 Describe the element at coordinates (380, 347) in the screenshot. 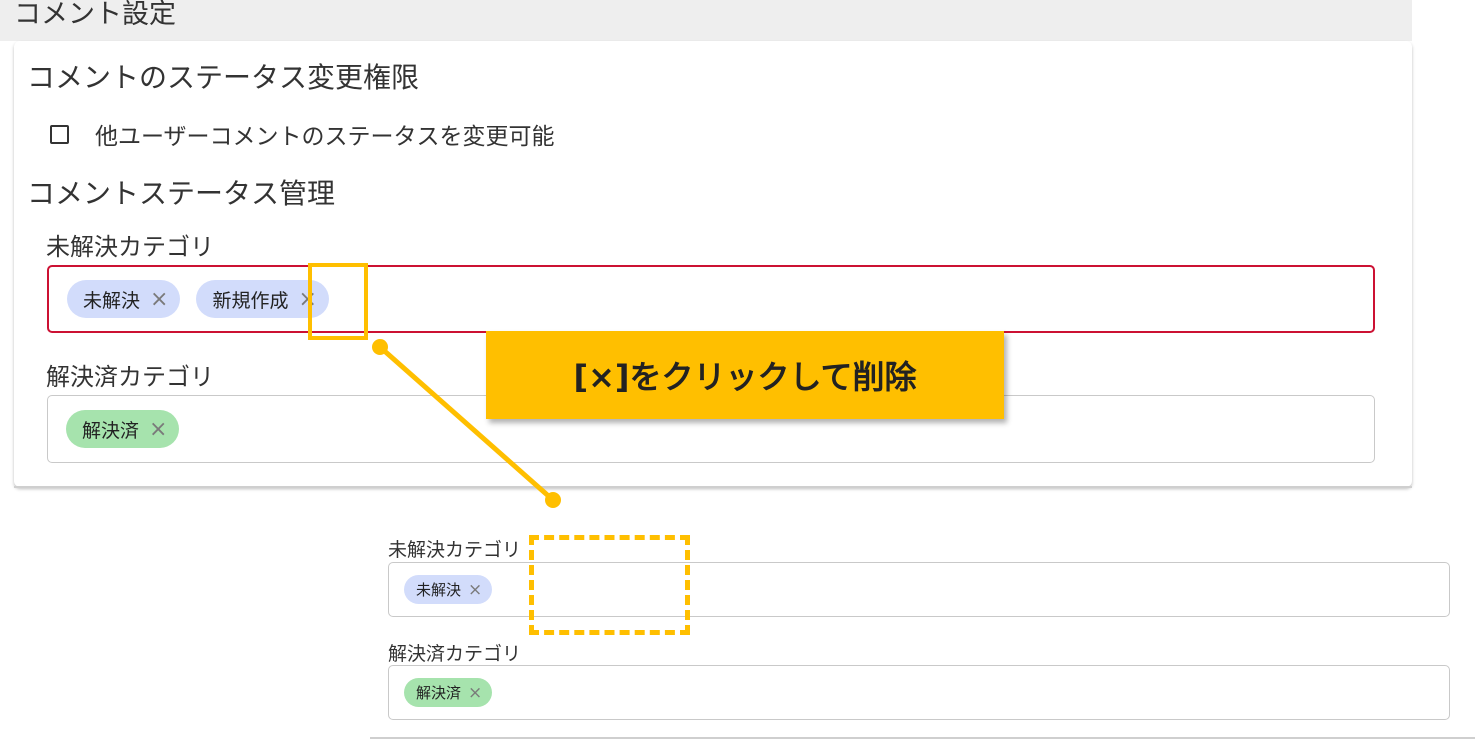

I see `connector-start-dot` at that location.